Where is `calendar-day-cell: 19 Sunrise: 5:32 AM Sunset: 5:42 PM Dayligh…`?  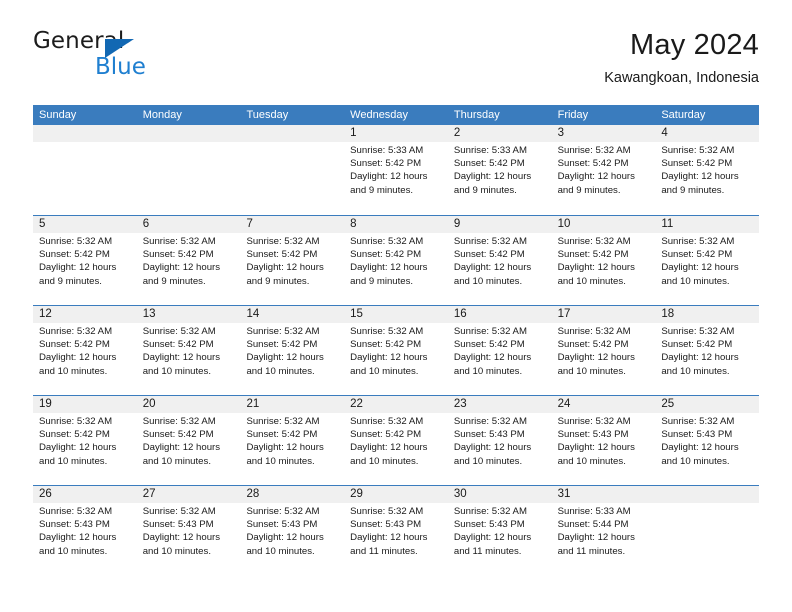 calendar-day-cell: 19 Sunrise: 5:32 AM Sunset: 5:42 PM Dayligh… is located at coordinates (85, 440).